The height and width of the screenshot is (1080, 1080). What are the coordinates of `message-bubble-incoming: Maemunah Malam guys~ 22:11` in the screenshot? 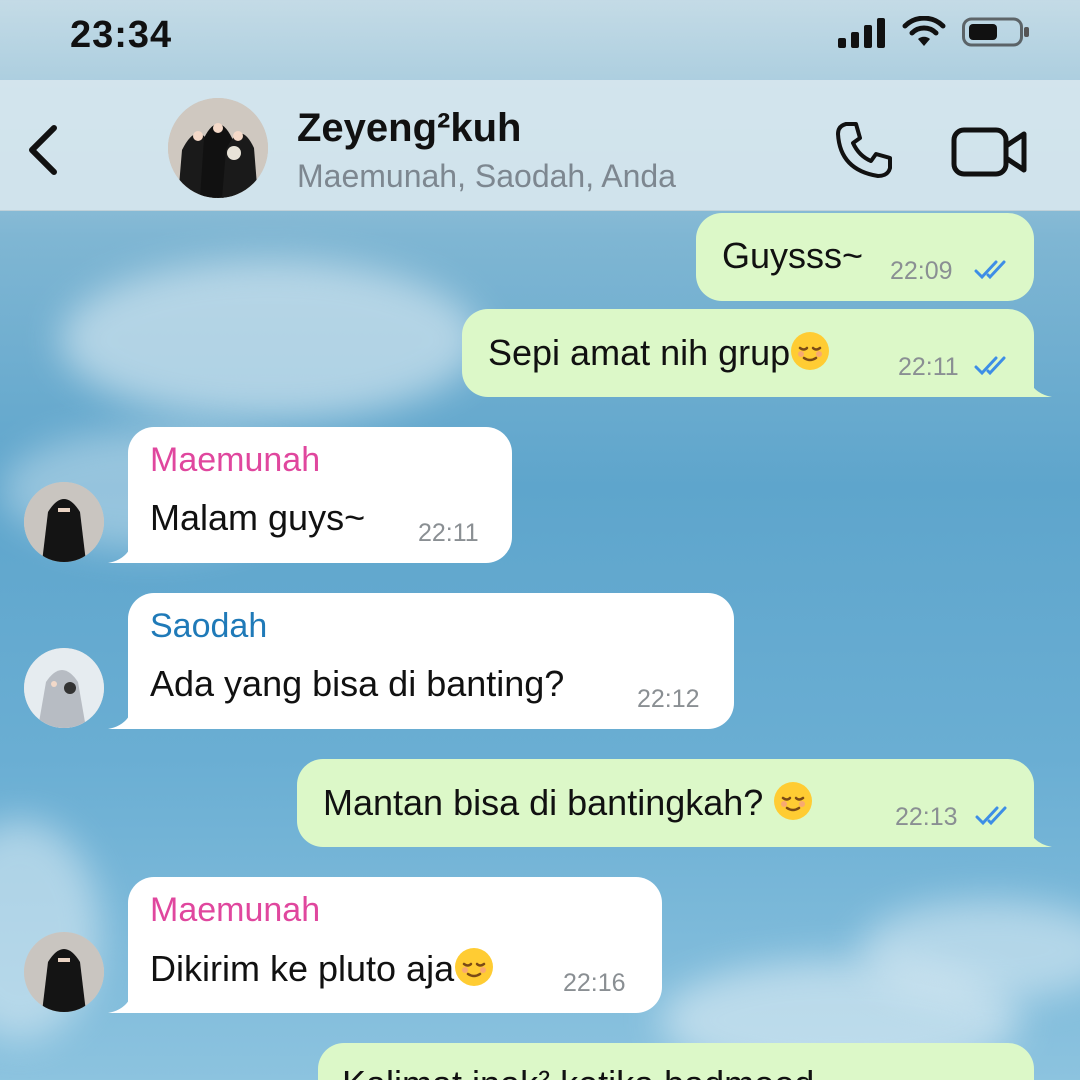 It's located at (320, 495).